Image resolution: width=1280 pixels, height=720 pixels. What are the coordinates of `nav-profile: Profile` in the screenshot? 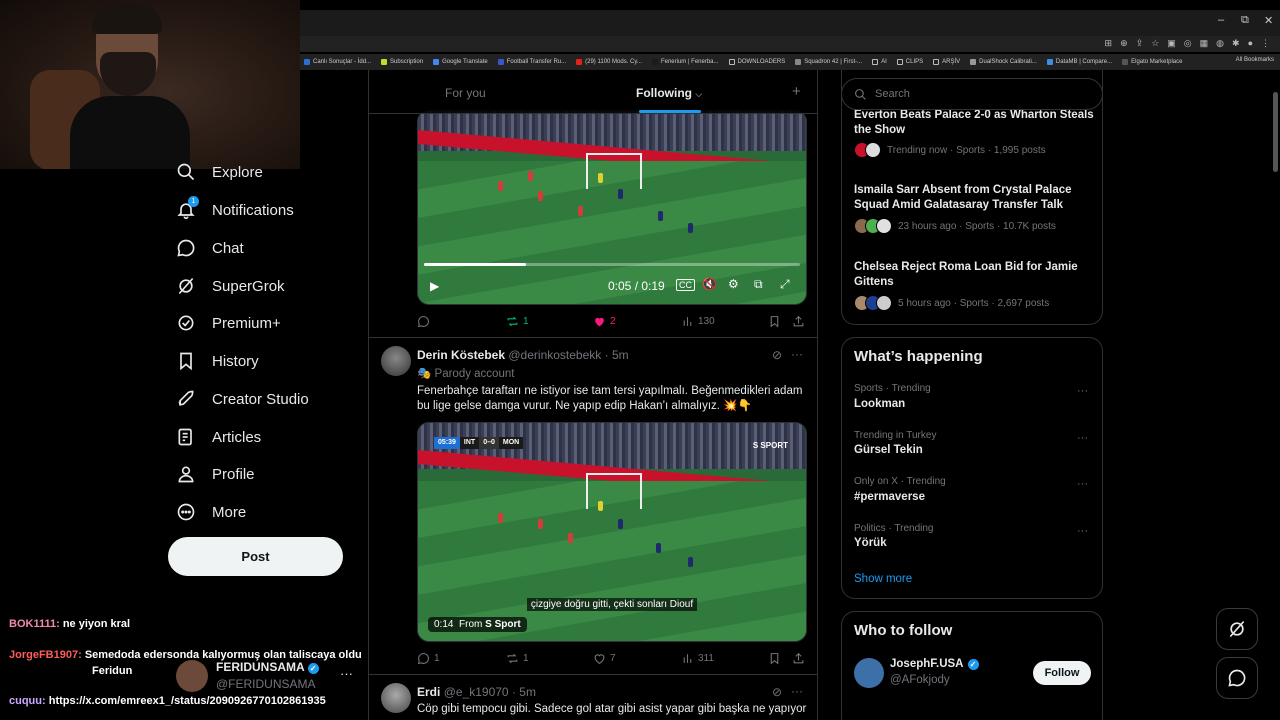 It's located at (215, 474).